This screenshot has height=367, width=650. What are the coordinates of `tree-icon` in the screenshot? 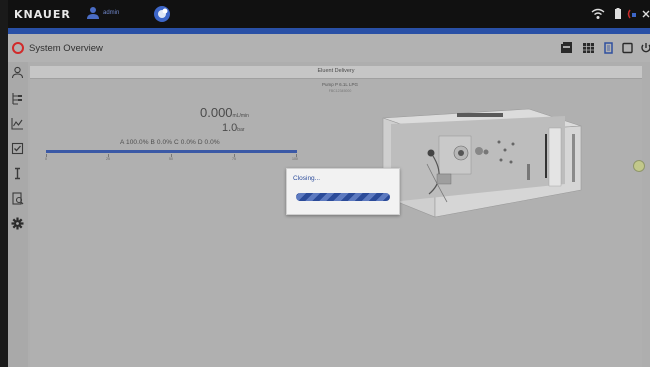 It's located at (17, 98).